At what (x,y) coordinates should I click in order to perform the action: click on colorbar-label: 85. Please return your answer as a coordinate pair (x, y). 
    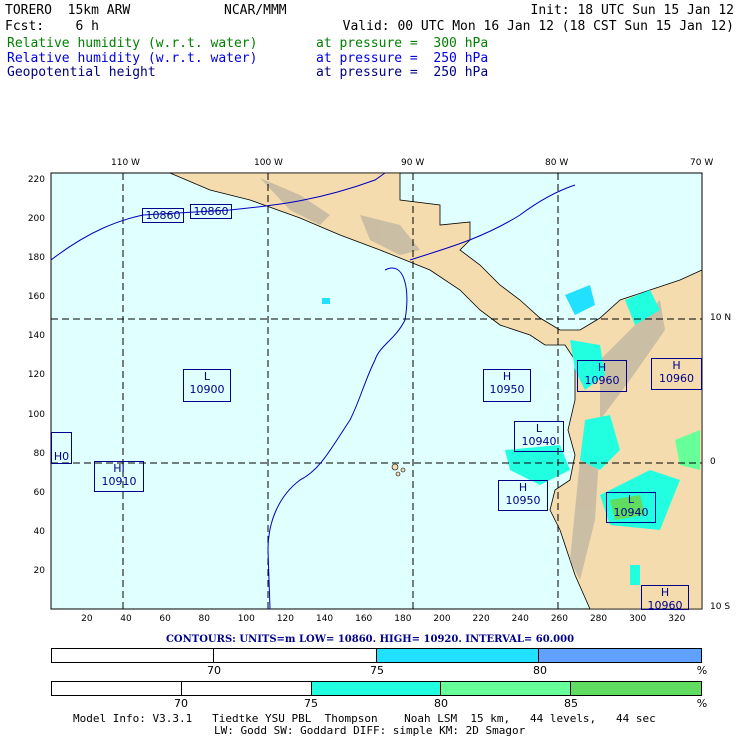
    Looking at the image, I should click on (571, 703).